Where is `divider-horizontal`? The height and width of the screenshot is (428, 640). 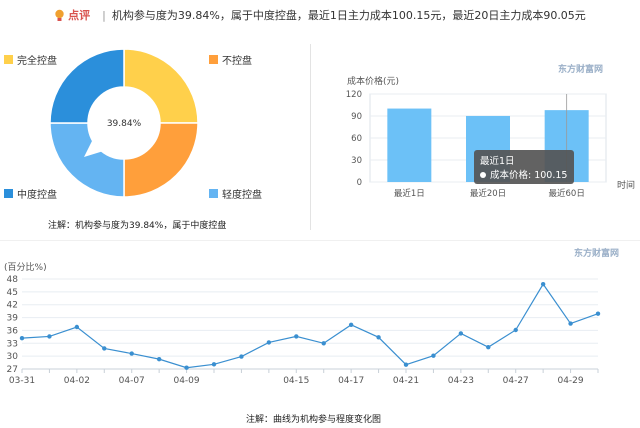 divider-horizontal is located at coordinates (320, 240).